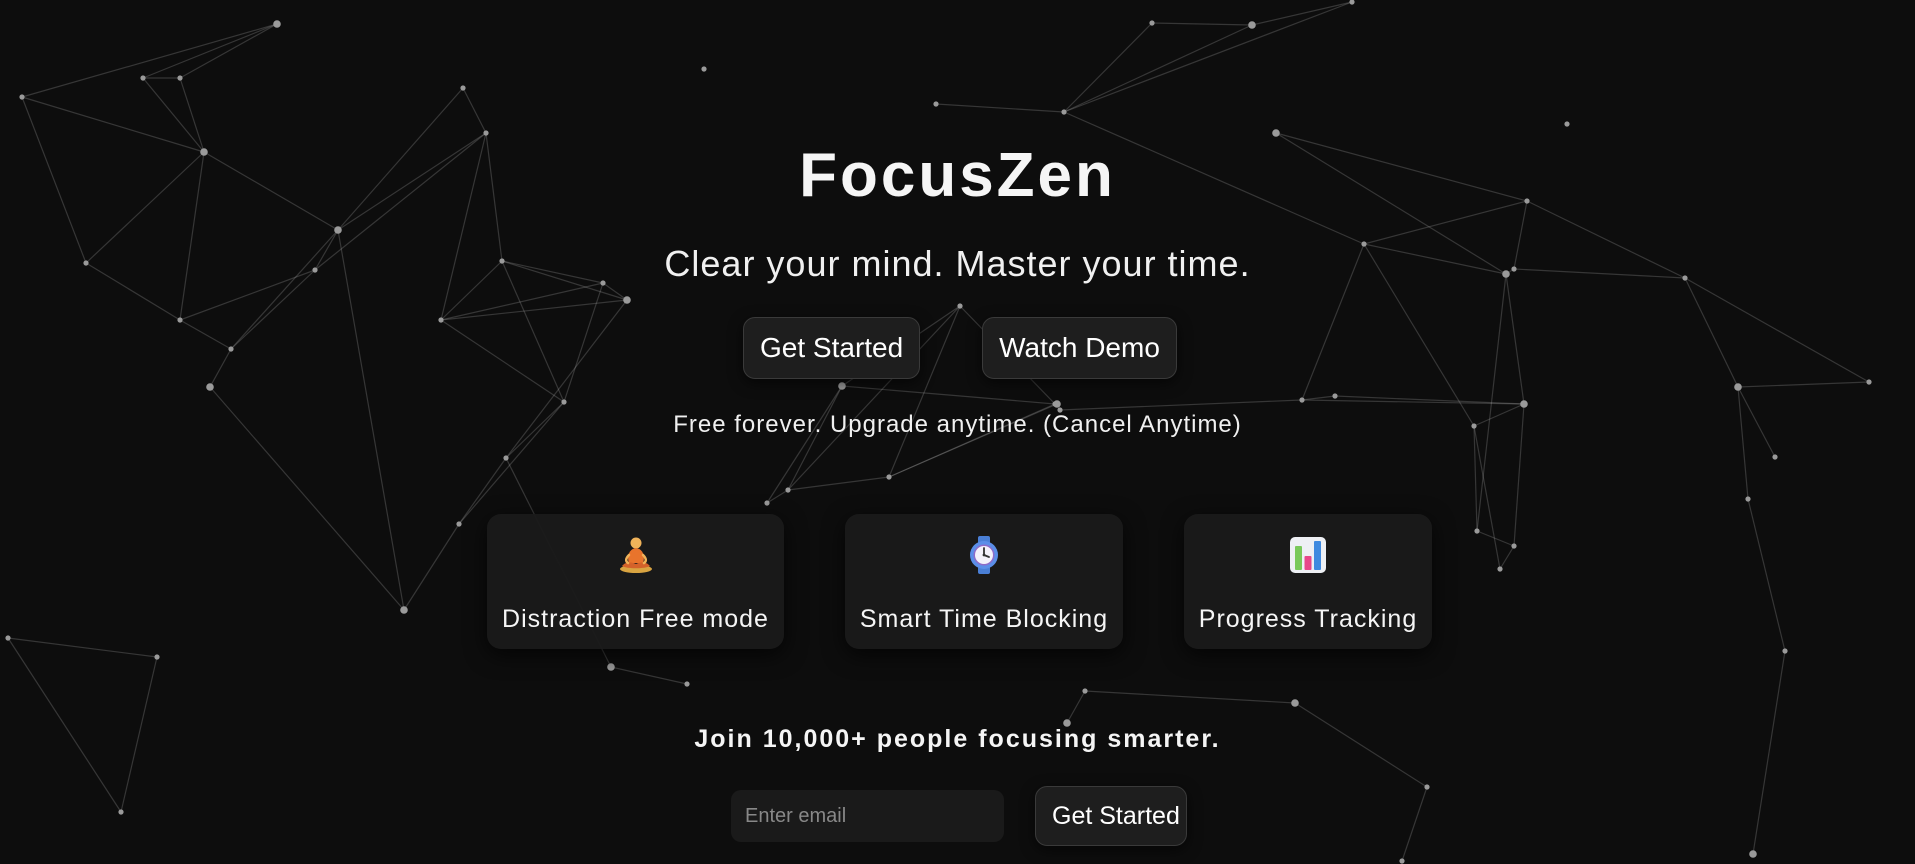  What do you see at coordinates (1111, 816) in the screenshot?
I see `signup-get-started-button: Get Started` at bounding box center [1111, 816].